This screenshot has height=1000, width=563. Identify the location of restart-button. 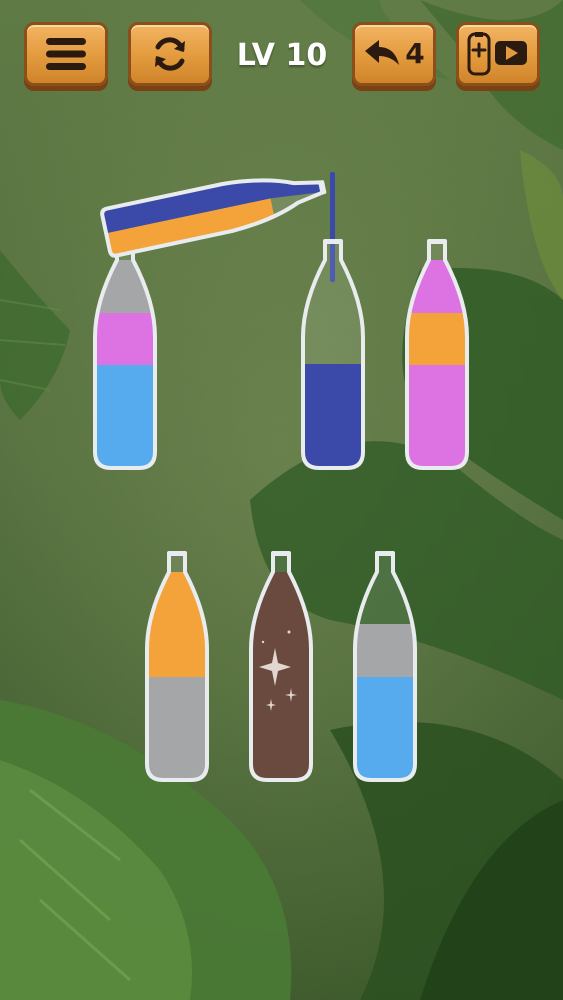
(170, 54).